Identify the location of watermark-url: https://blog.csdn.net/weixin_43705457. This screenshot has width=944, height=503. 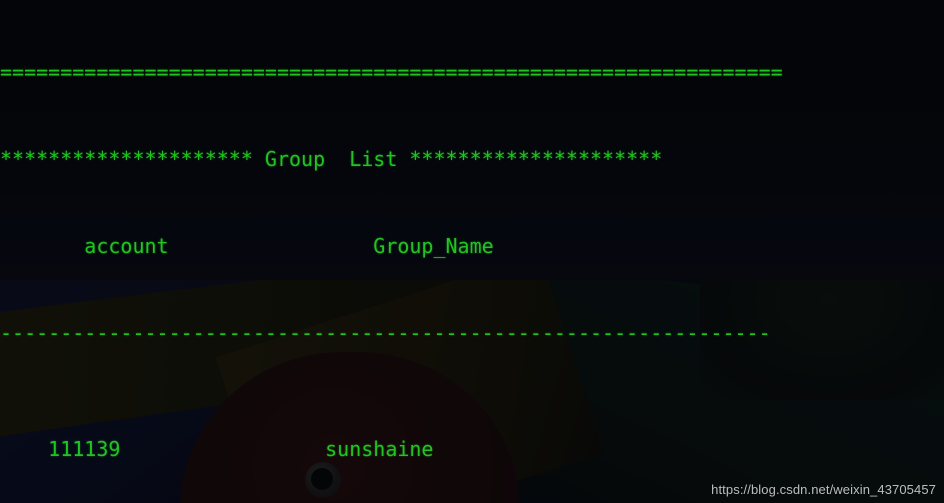
(823, 489).